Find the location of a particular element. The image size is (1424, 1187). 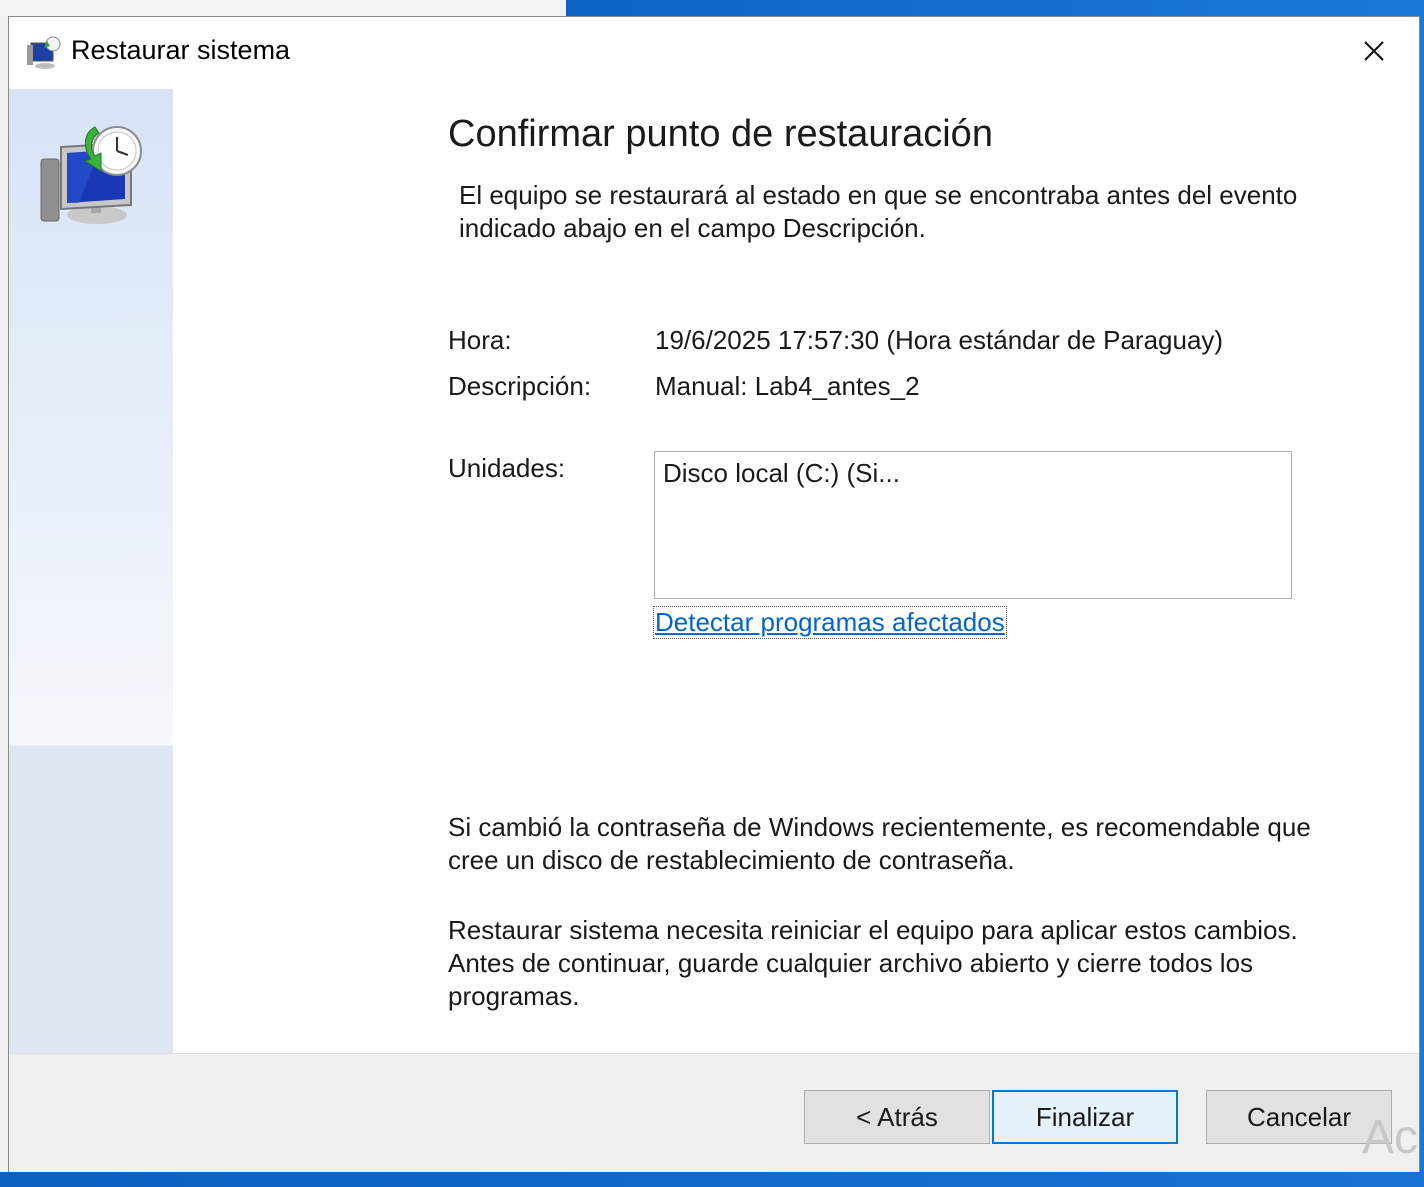

desktop-background-edge is located at coordinates (1422, 594).